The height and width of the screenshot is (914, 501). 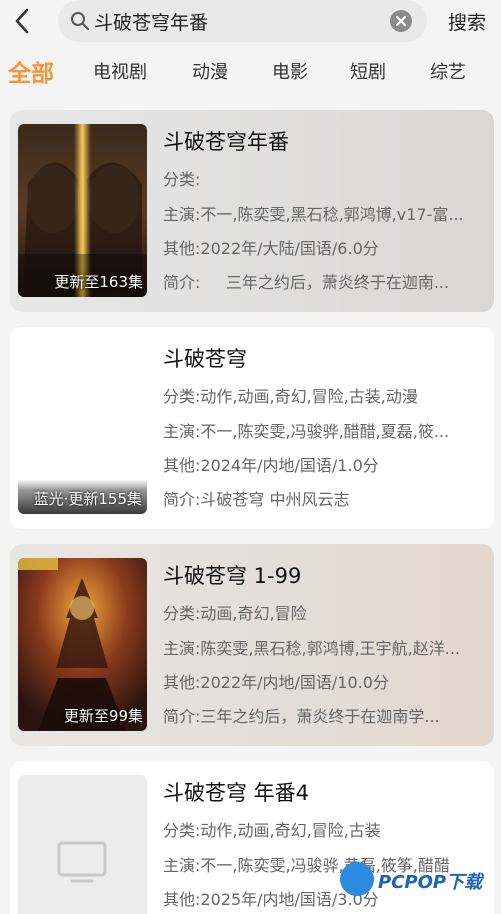 What do you see at coordinates (82, 427) in the screenshot?
I see `poster-image: 蓝光·更新155集` at bounding box center [82, 427].